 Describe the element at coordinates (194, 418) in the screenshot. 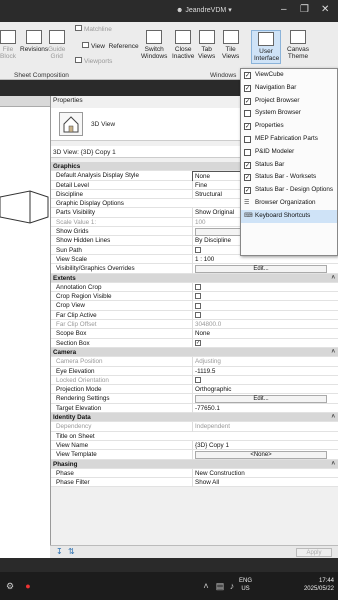

I see `property-section-header: Identity Data ˄` at that location.